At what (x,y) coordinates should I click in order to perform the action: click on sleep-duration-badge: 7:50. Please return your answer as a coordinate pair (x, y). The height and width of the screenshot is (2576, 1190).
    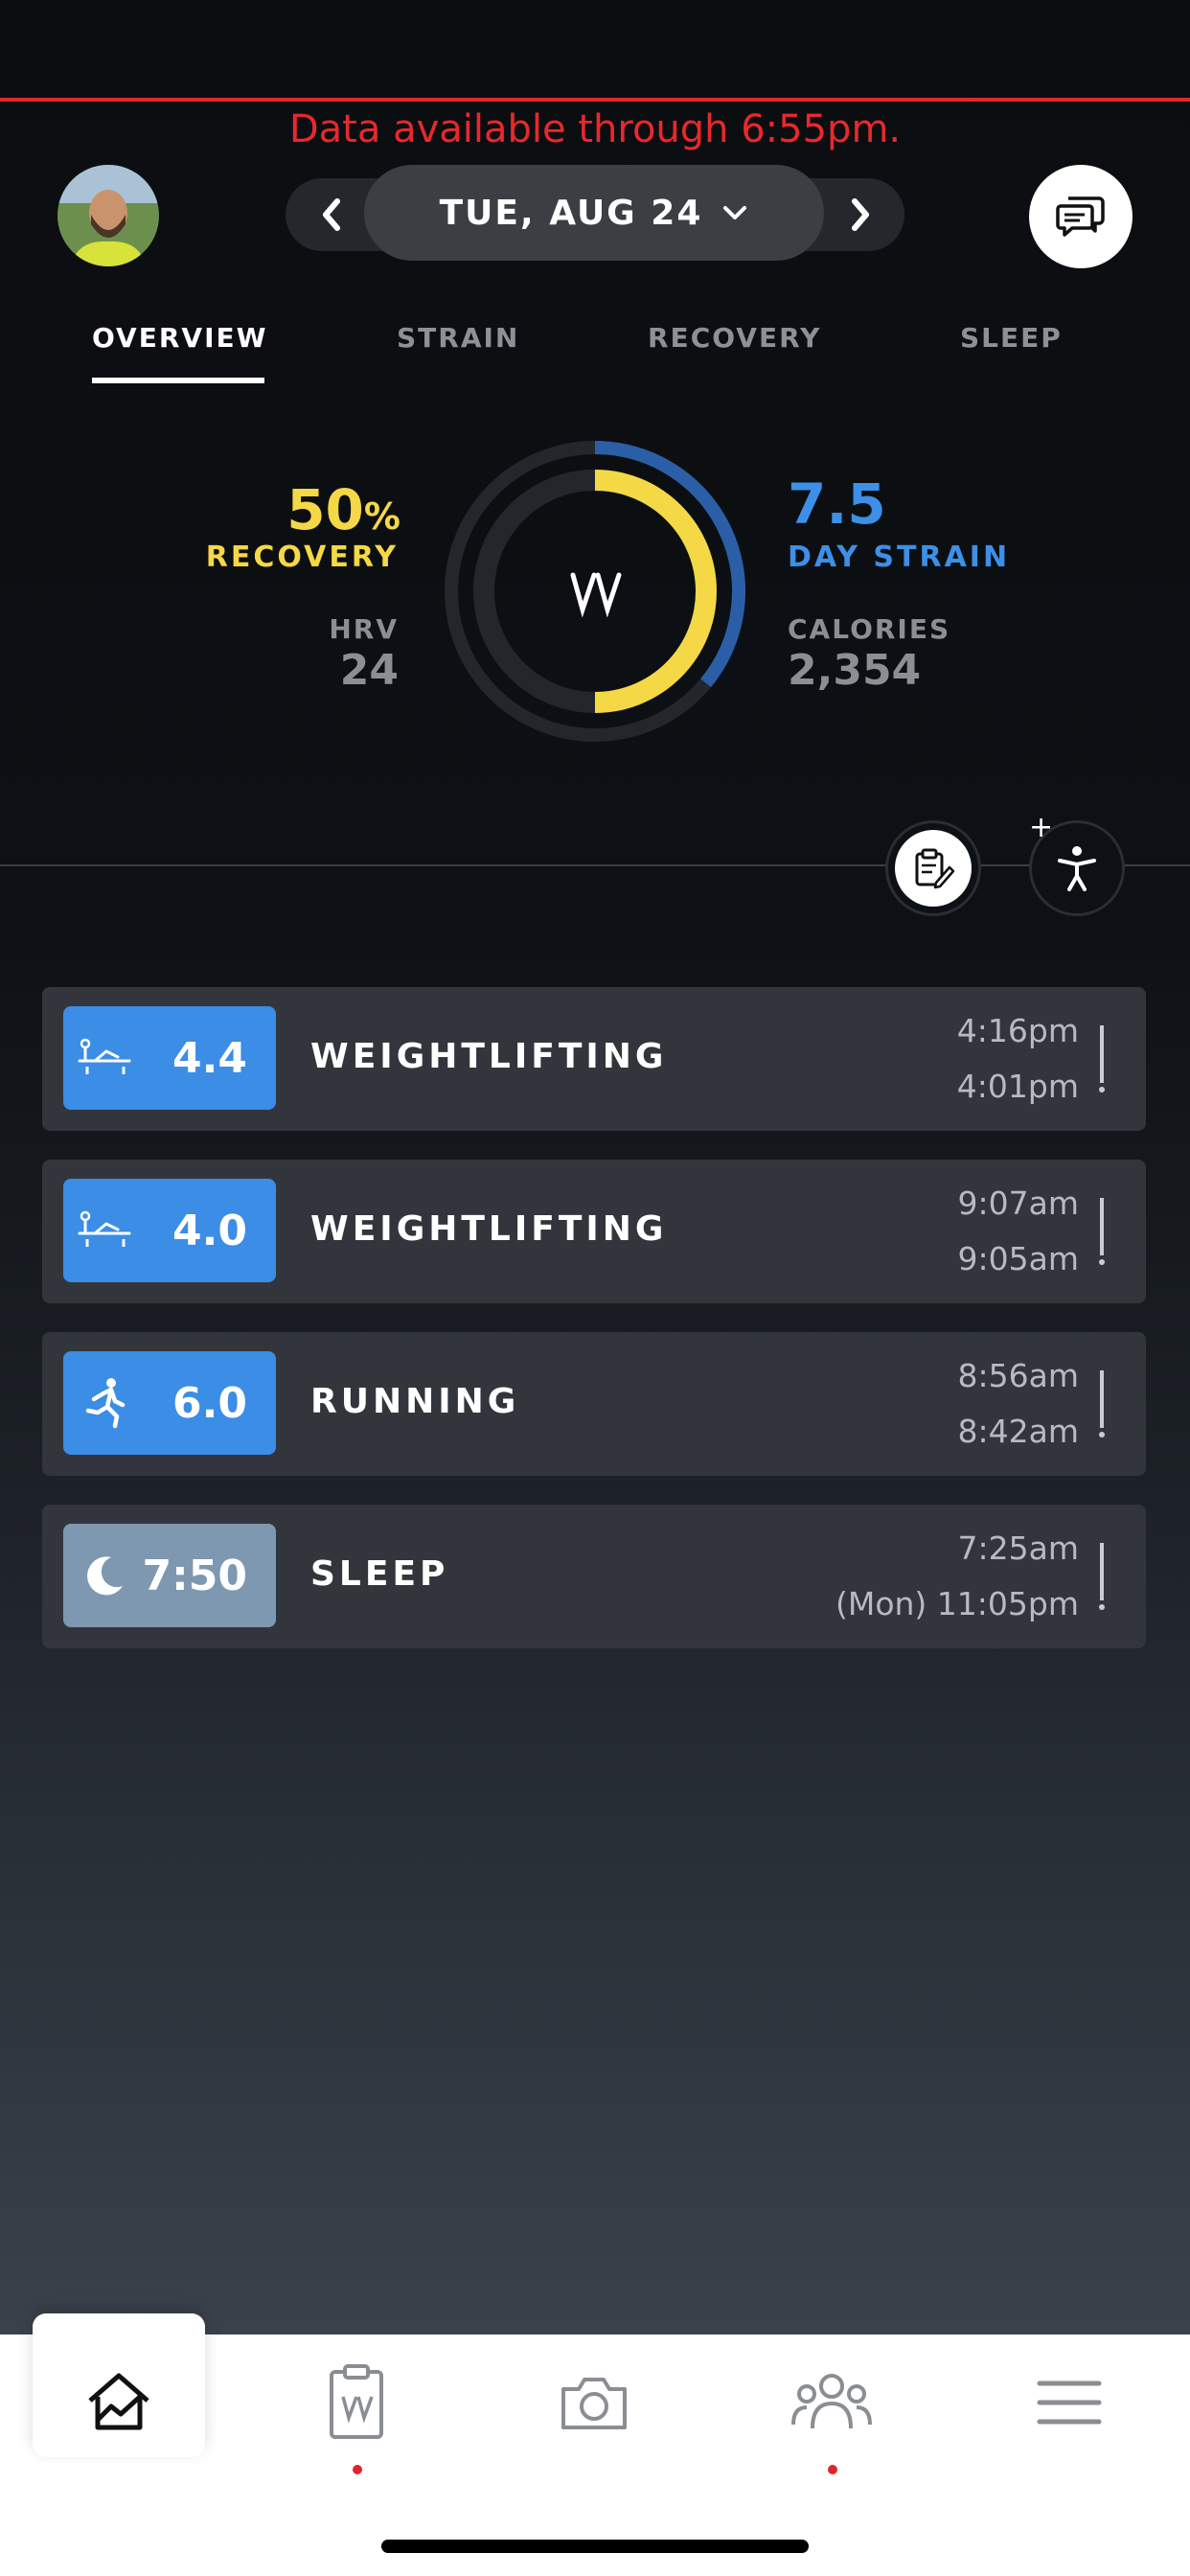
    Looking at the image, I should click on (170, 1575).